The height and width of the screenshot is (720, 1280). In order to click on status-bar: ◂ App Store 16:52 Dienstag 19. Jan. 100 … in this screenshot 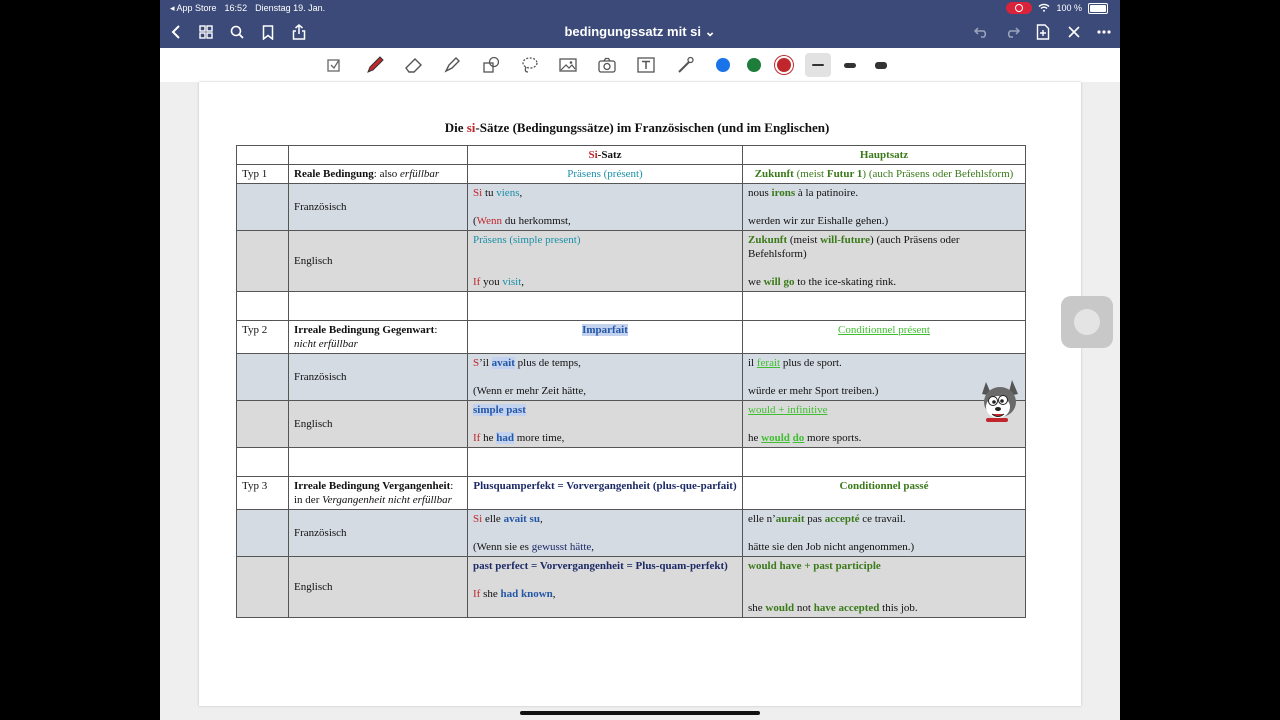, I will do `click(640, 8)`.